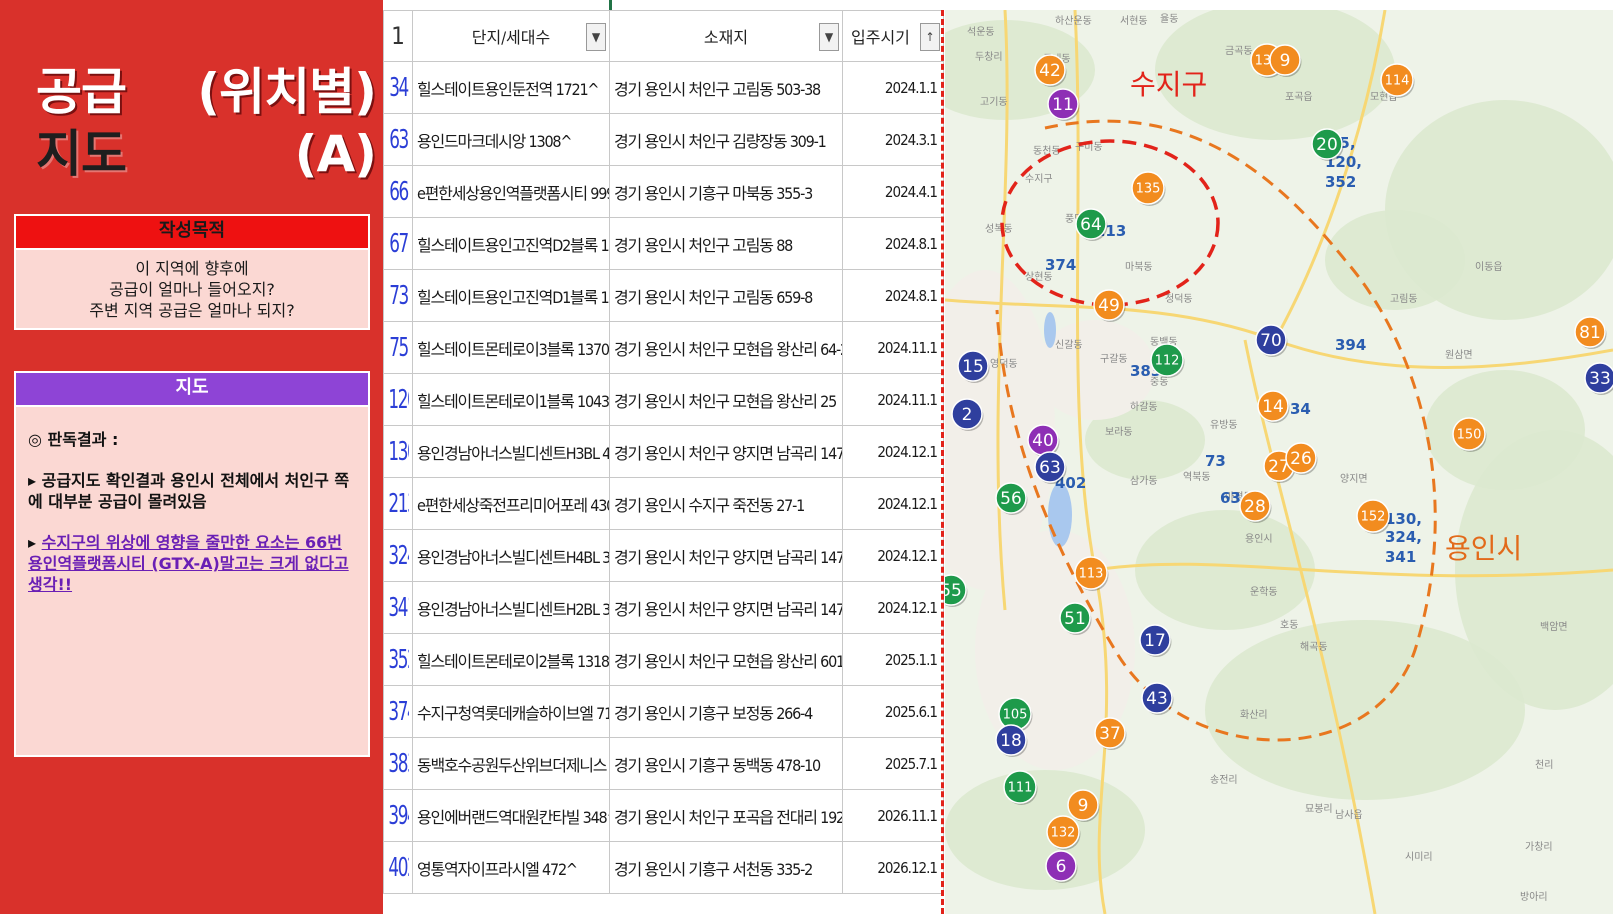  What do you see at coordinates (511, 867) in the screenshot?
I see `complex-name-cell: 영통역자이프라시엘 472^` at bounding box center [511, 867].